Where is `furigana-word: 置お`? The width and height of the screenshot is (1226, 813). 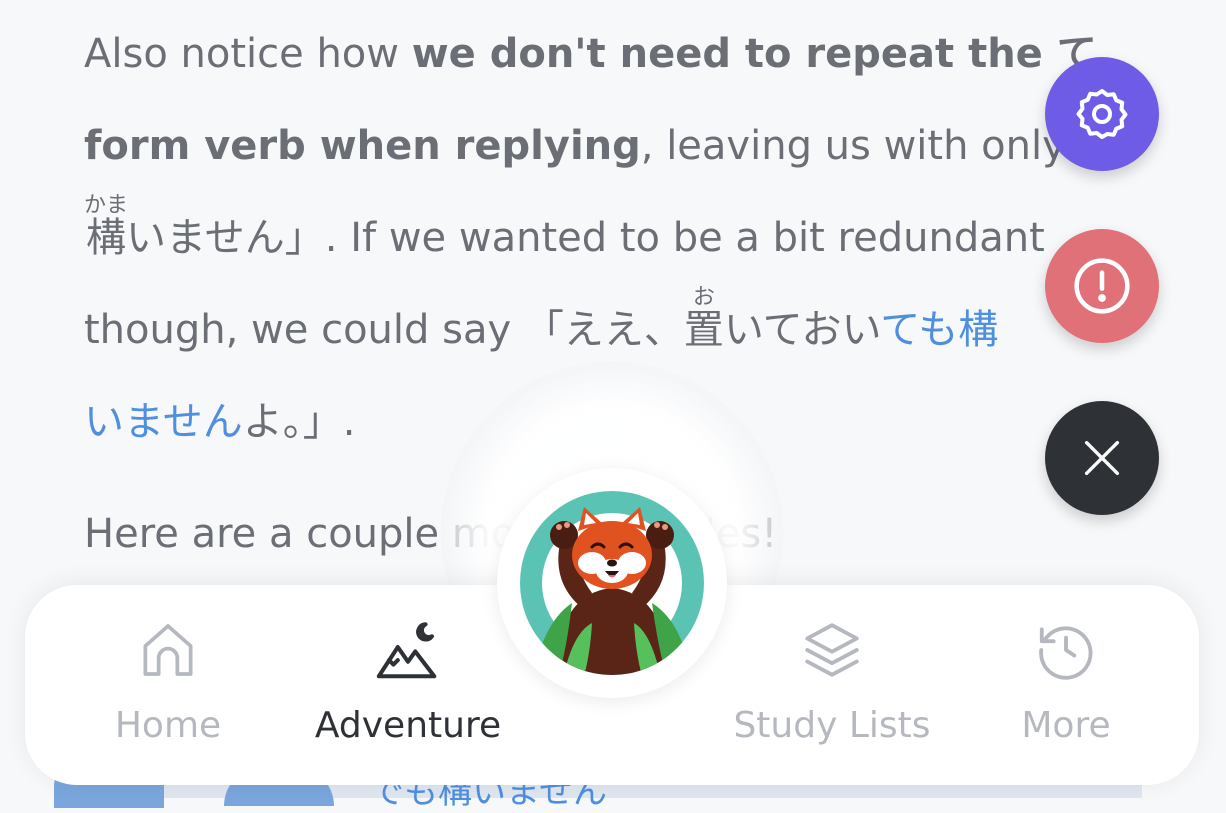
furigana-word: 置お is located at coordinates (703, 319).